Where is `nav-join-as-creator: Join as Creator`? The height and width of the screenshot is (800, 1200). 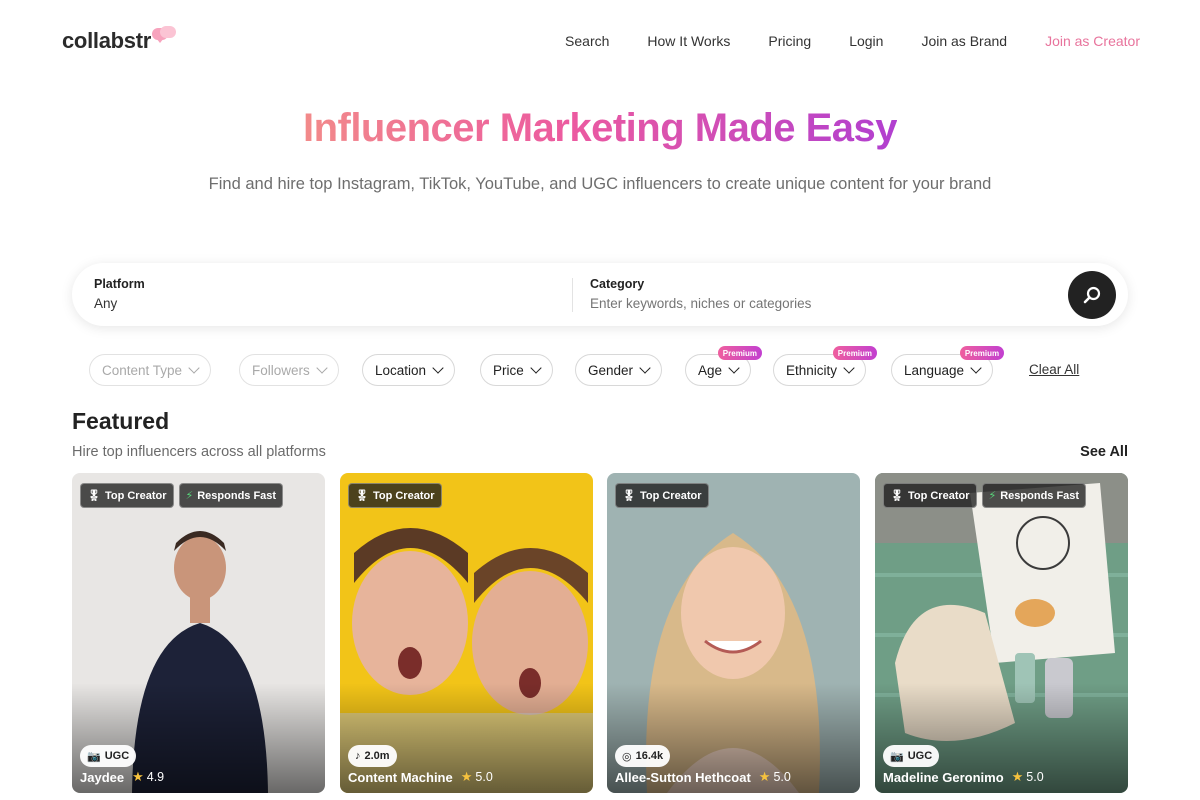 nav-join-as-creator: Join as Creator is located at coordinates (1092, 41).